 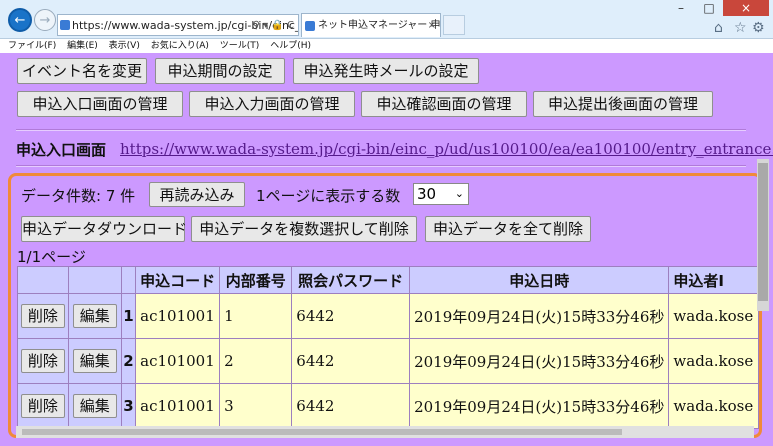 What do you see at coordinates (128, 406) in the screenshot?
I see `row-number: 3` at bounding box center [128, 406].